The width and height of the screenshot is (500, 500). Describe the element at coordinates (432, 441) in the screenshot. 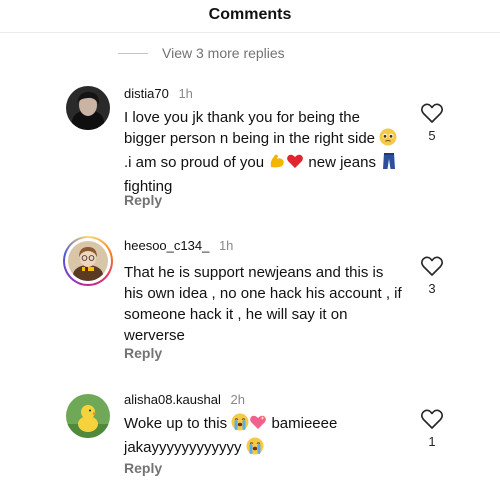

I see `like-count: 1` at that location.